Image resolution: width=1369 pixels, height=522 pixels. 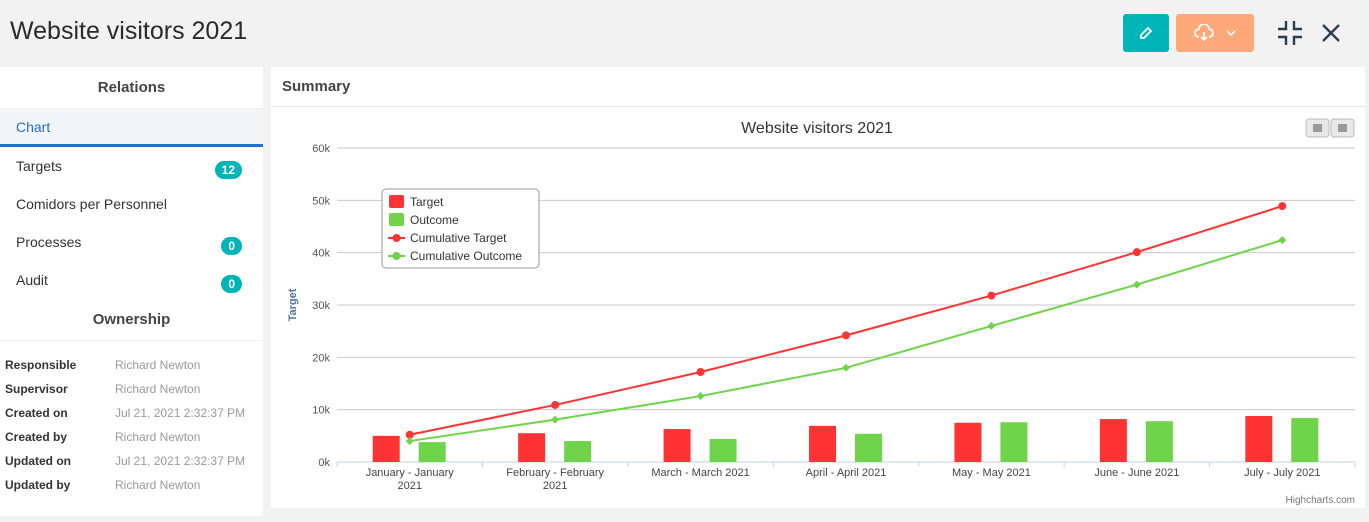 I want to click on export-icon-glyph, so click(x=1342, y=128).